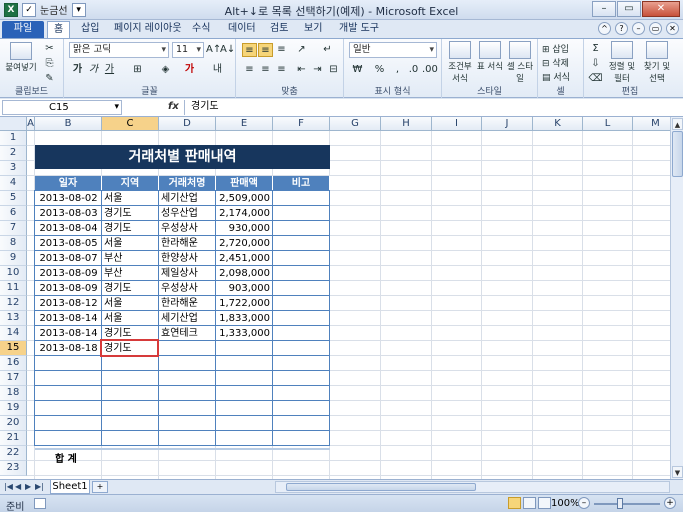  What do you see at coordinates (93, 70) in the screenshot?
I see `italic-button: 가` at bounding box center [93, 70].